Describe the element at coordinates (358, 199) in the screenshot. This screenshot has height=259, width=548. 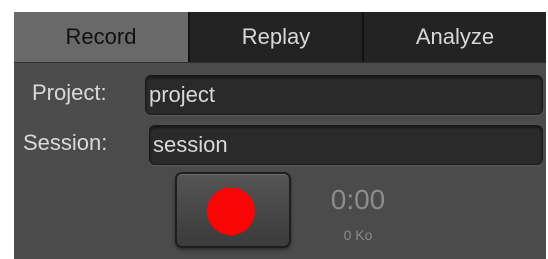
I see `elapsed-time: 0:00` at that location.